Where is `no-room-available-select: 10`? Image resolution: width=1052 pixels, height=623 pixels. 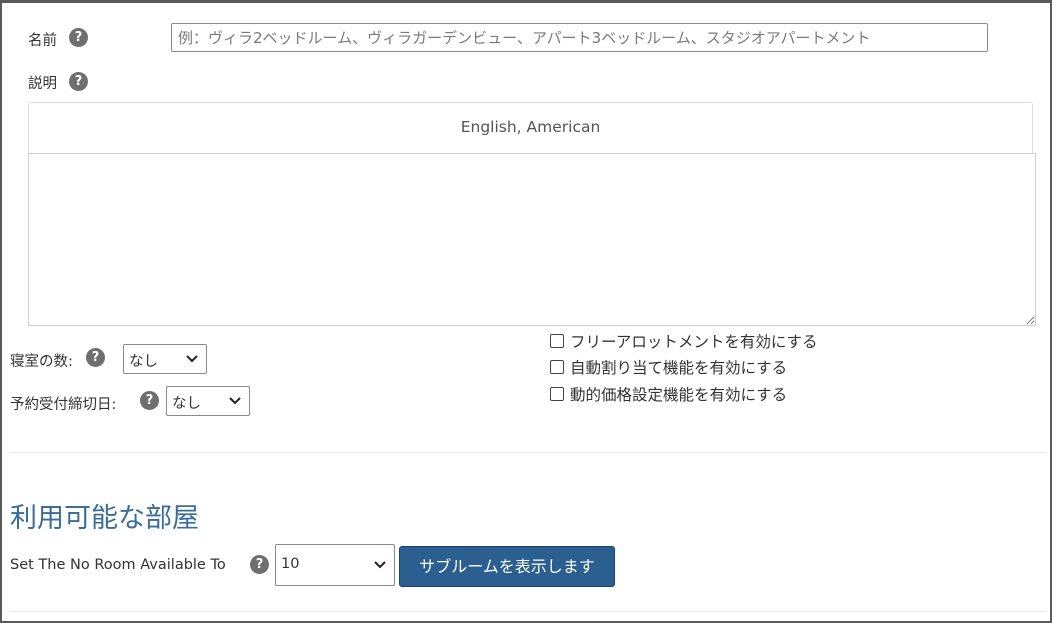
no-room-available-select: 10 is located at coordinates (335, 565).